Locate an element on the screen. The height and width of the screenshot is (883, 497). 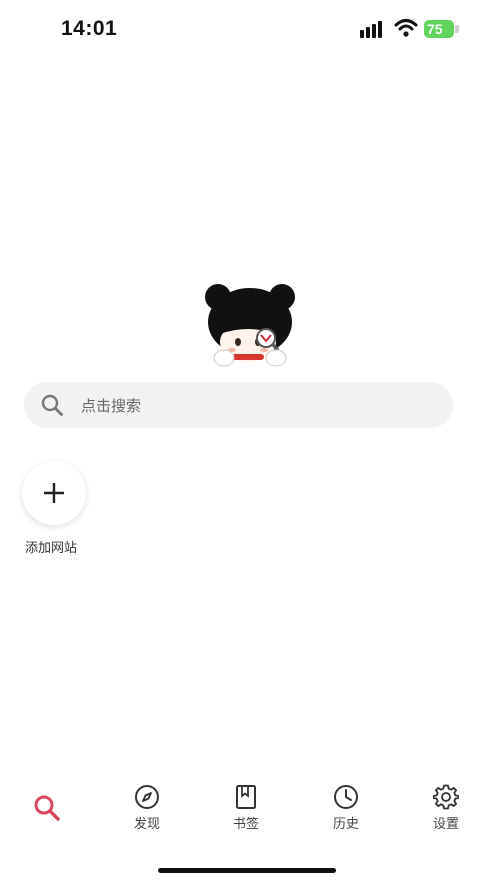
add-website-label: 添加网站 is located at coordinates (51, 548).